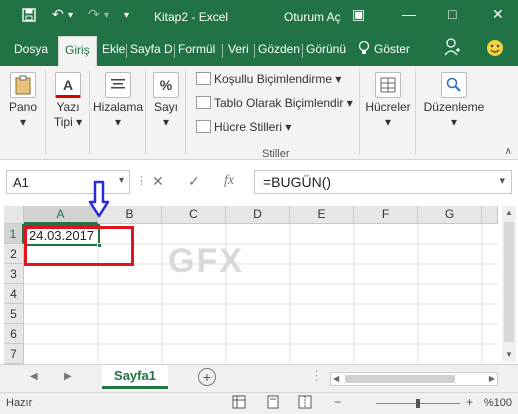  What do you see at coordinates (166, 101) in the screenshot?
I see `sayi-button: % Sayı ▾` at bounding box center [166, 101].